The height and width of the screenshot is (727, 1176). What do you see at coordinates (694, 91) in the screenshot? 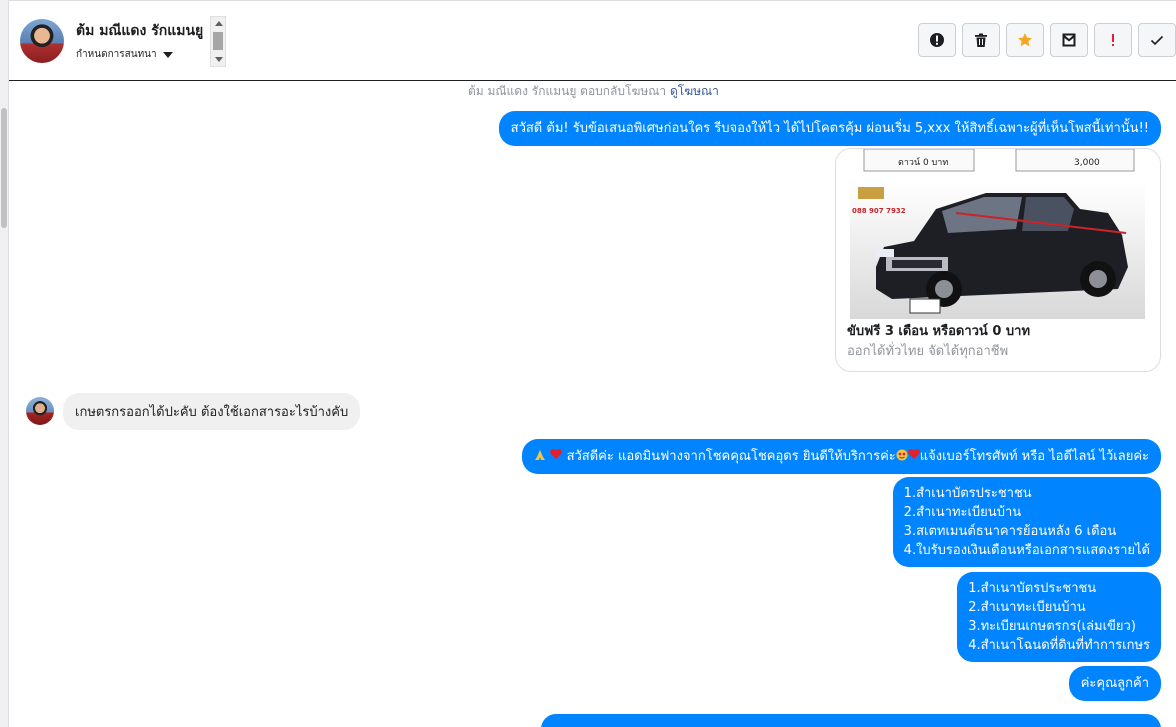
I see `view-ad-link: ดูโฆษณา` at bounding box center [694, 91].